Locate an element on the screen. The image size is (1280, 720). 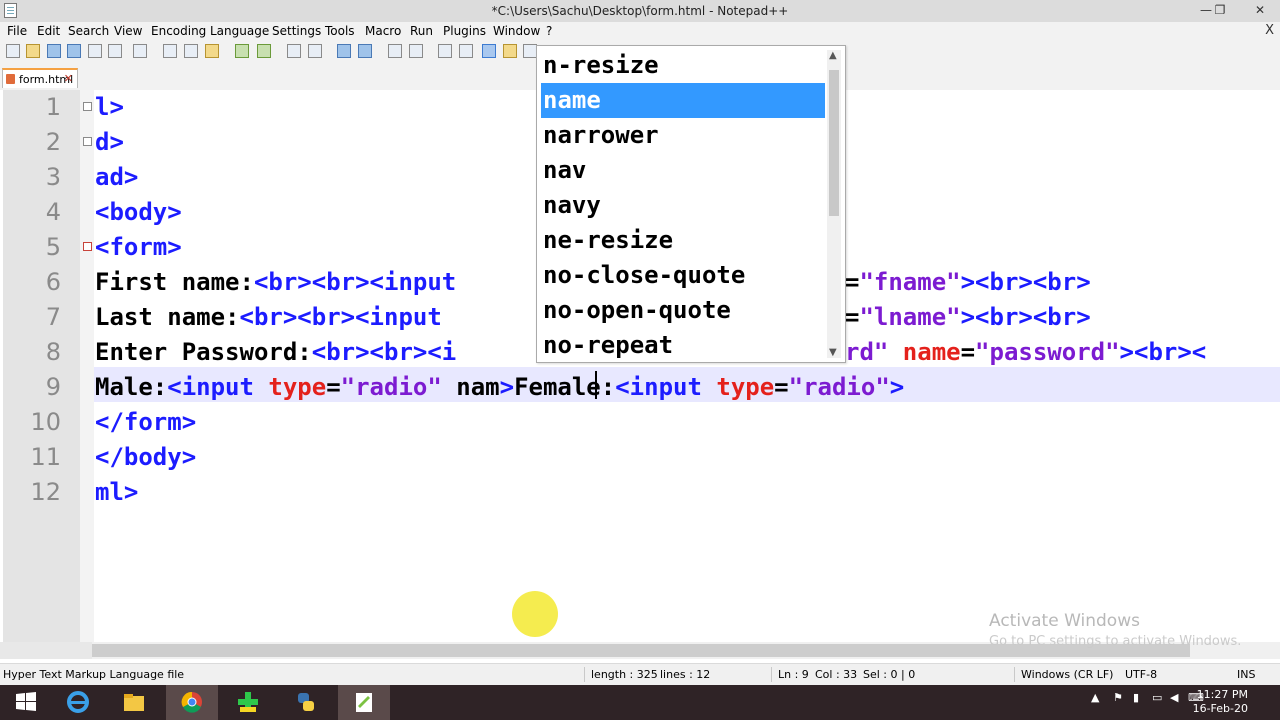
menu-view: View is located at coordinates (128, 31).